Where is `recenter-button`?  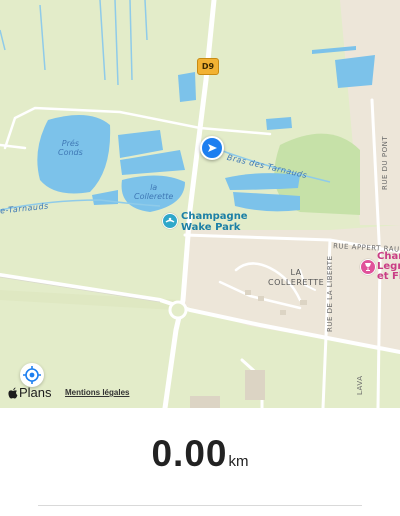
recenter-button is located at coordinates (32, 375).